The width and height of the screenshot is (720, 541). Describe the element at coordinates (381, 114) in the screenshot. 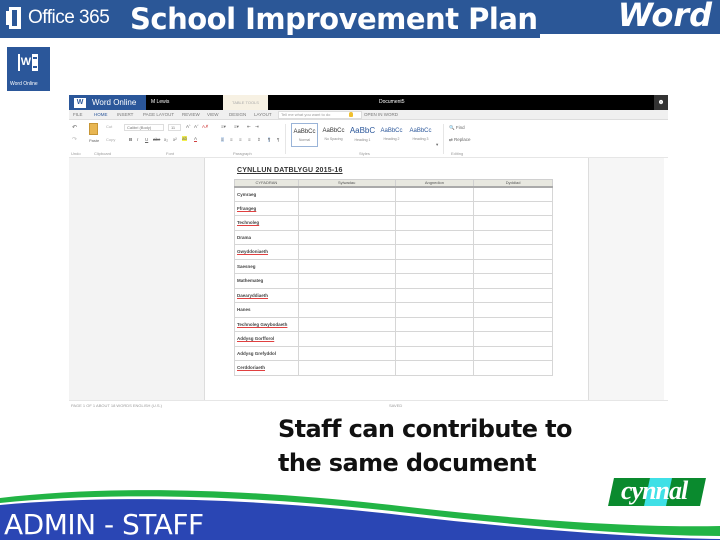

I see `open-in-word-button: OPEN IN WORD` at that location.